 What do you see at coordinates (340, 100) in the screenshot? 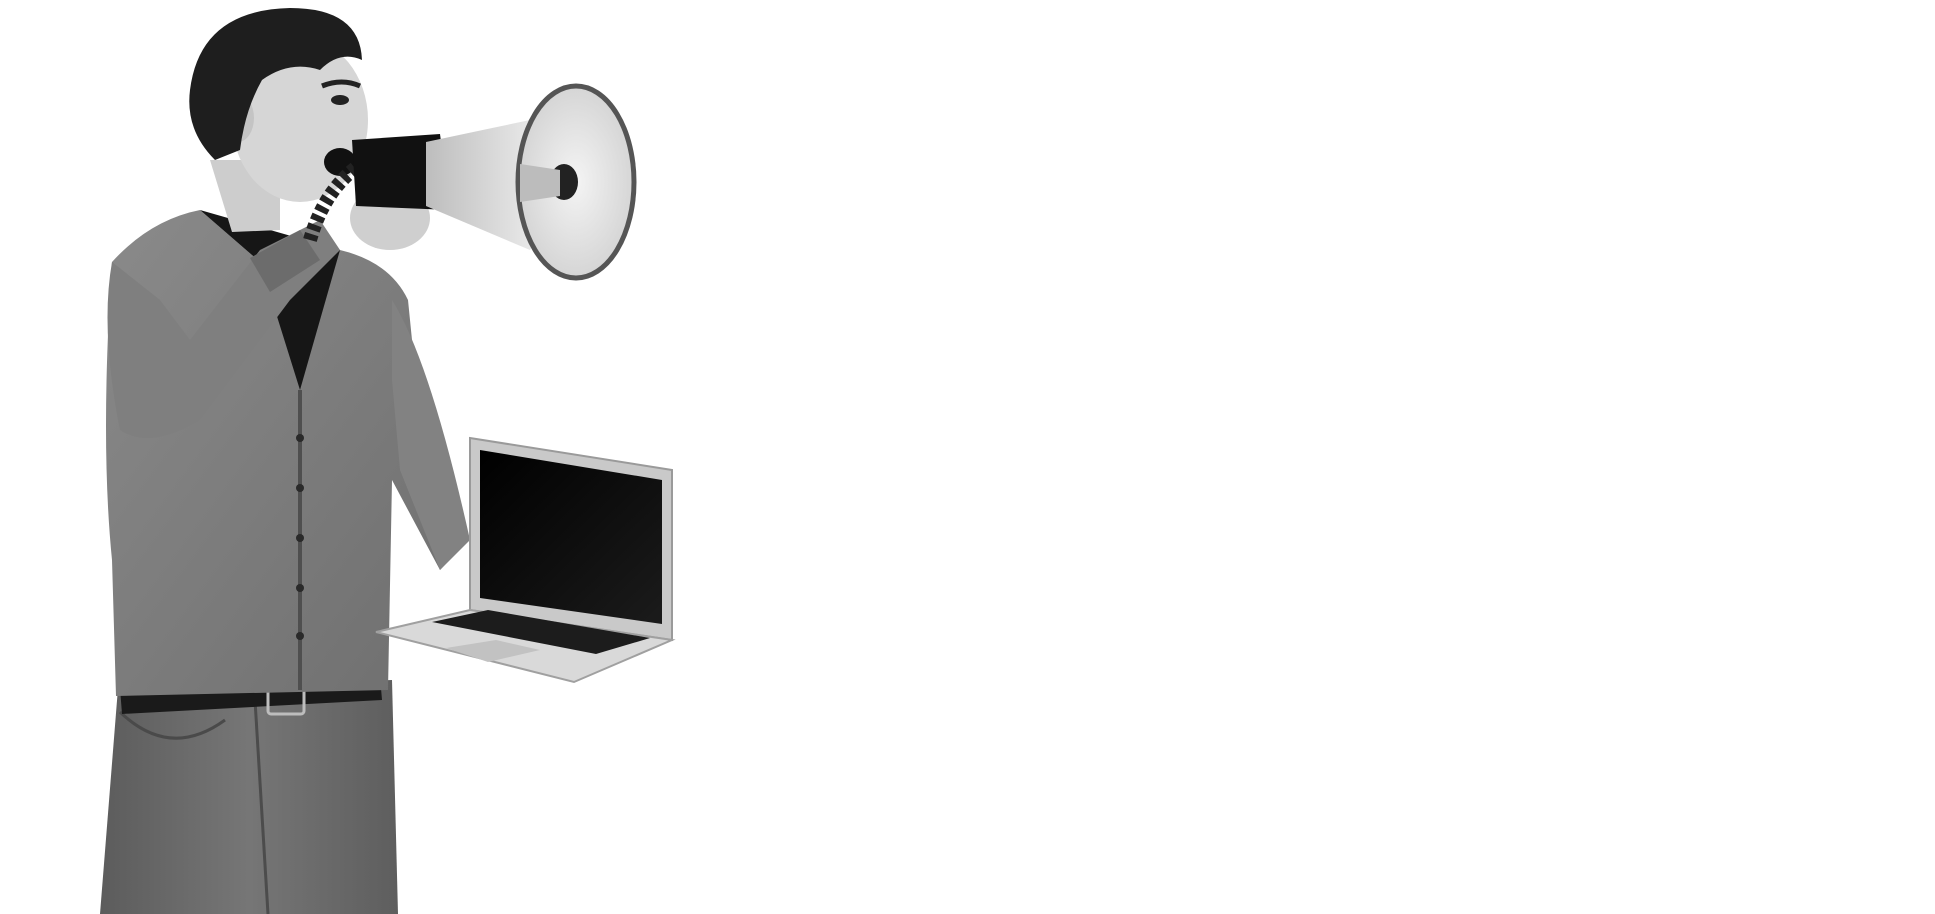
I see `eye` at bounding box center [340, 100].